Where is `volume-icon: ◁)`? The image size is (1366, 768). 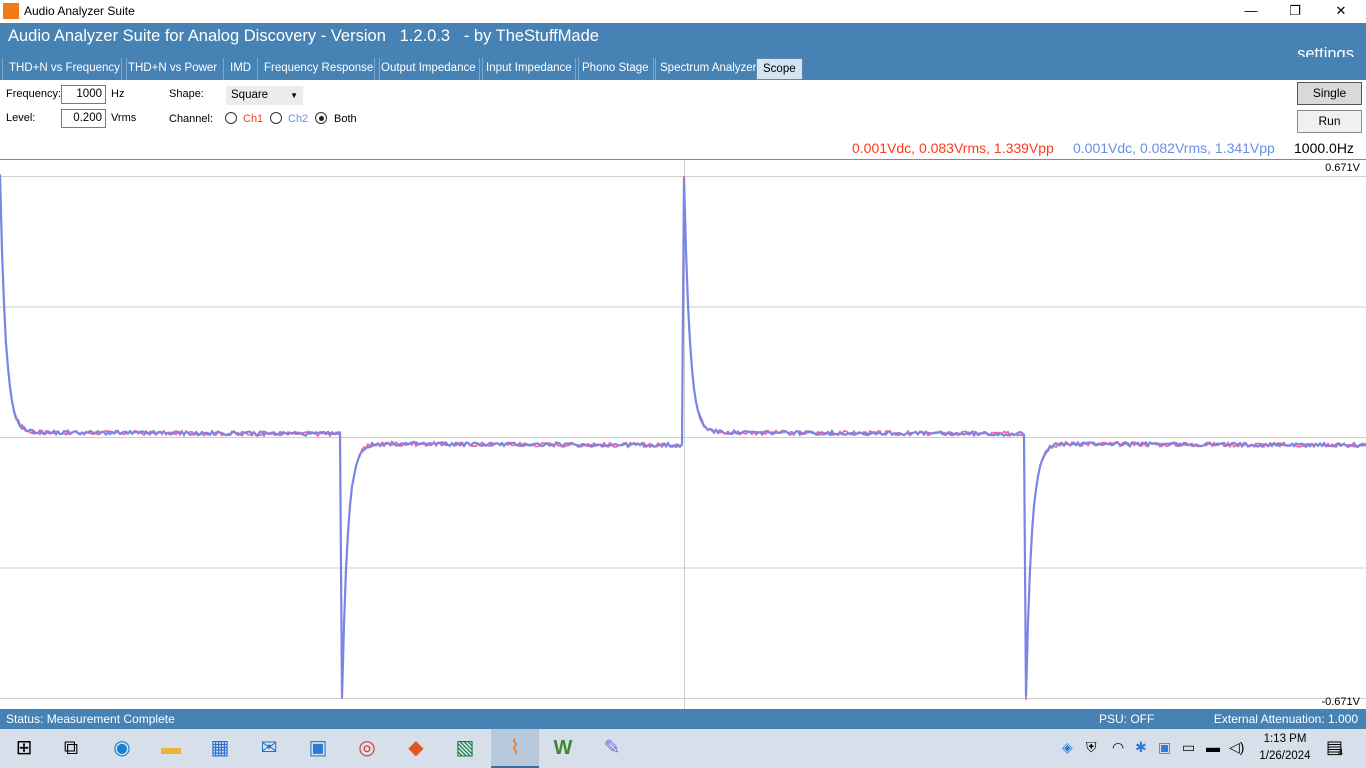
volume-icon: ◁) is located at coordinates (1236, 747).